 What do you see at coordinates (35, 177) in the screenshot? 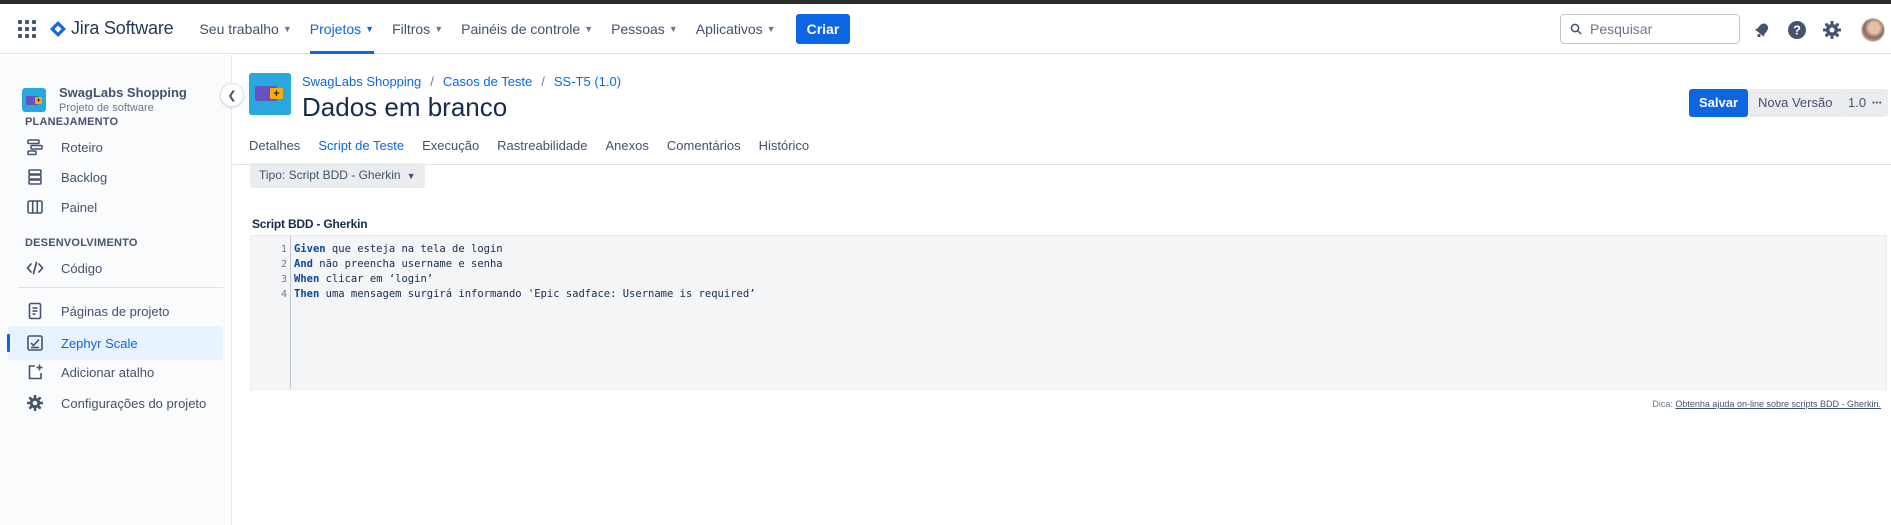
I see `backlog-icon` at bounding box center [35, 177].